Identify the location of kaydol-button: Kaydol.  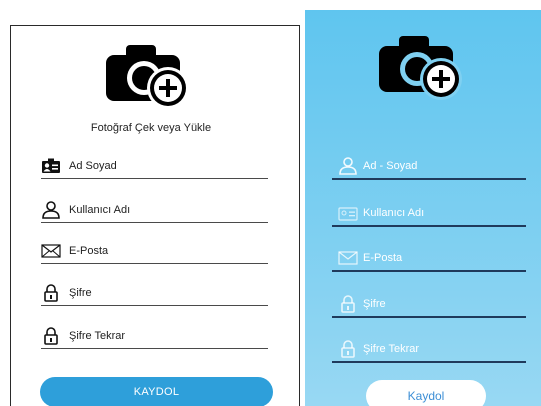
(426, 393).